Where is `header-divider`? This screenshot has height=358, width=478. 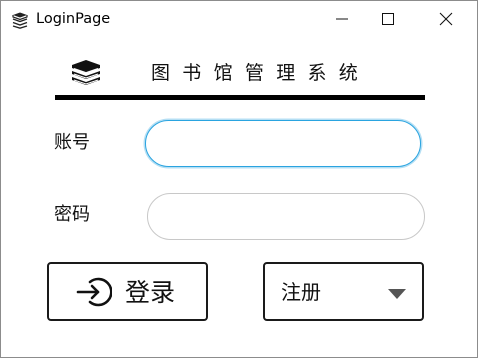 header-divider is located at coordinates (240, 97).